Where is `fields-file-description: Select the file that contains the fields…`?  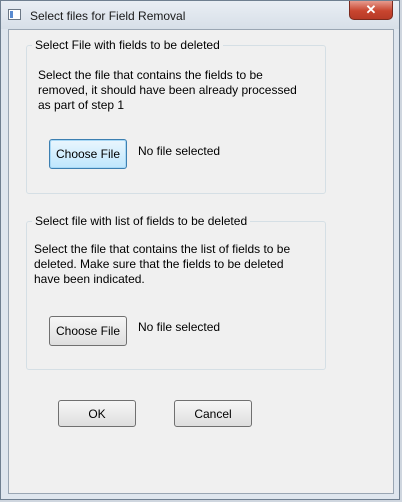 fields-file-description: Select the file that contains the fields… is located at coordinates (167, 90).